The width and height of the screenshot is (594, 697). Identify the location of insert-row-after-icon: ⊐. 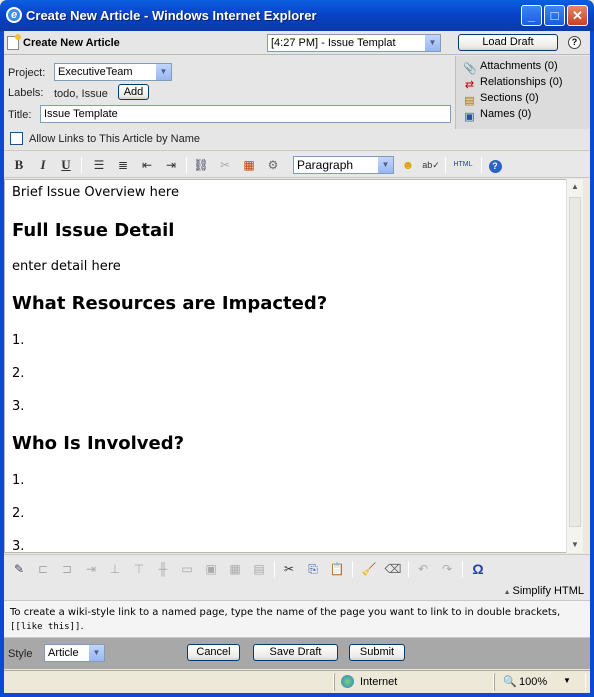
(67, 569).